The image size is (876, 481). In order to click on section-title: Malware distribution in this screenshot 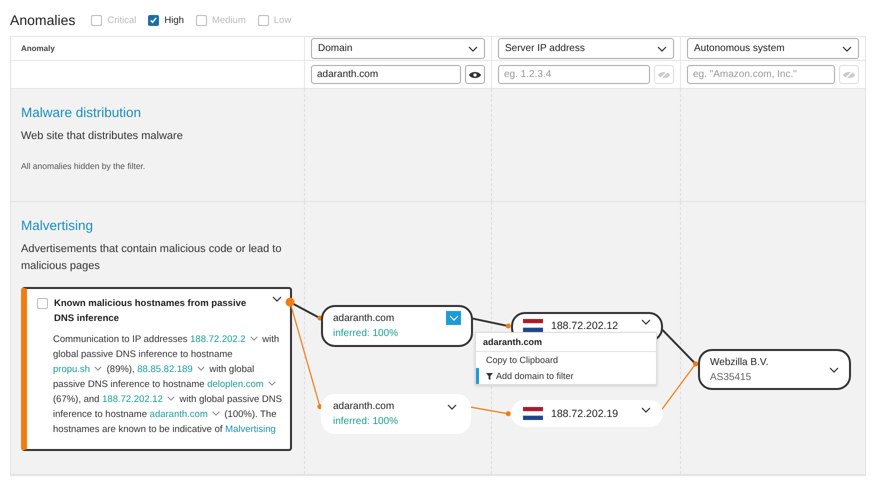, I will do `click(81, 112)`.